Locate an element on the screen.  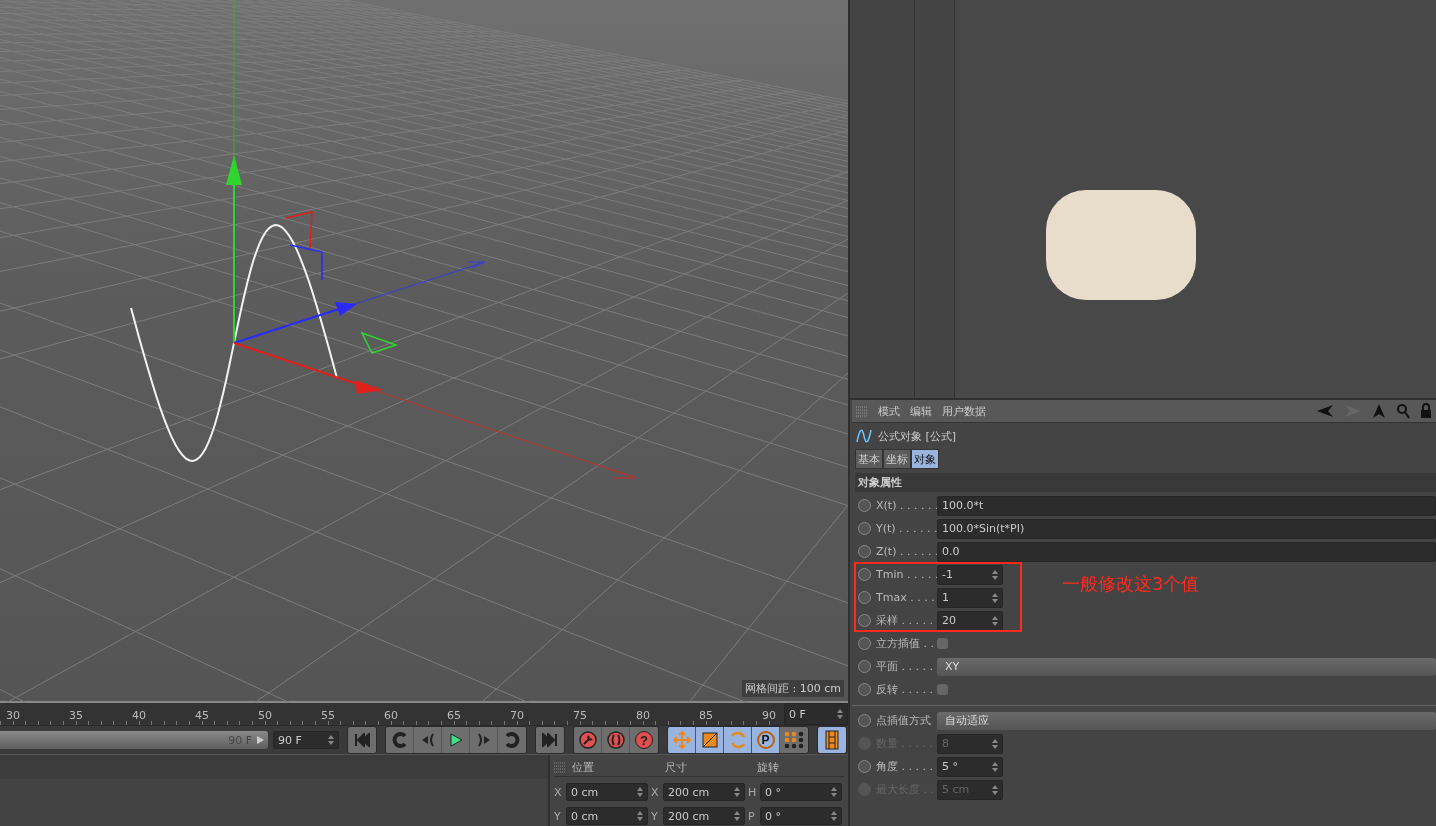
first-button is located at coordinates (362, 740).